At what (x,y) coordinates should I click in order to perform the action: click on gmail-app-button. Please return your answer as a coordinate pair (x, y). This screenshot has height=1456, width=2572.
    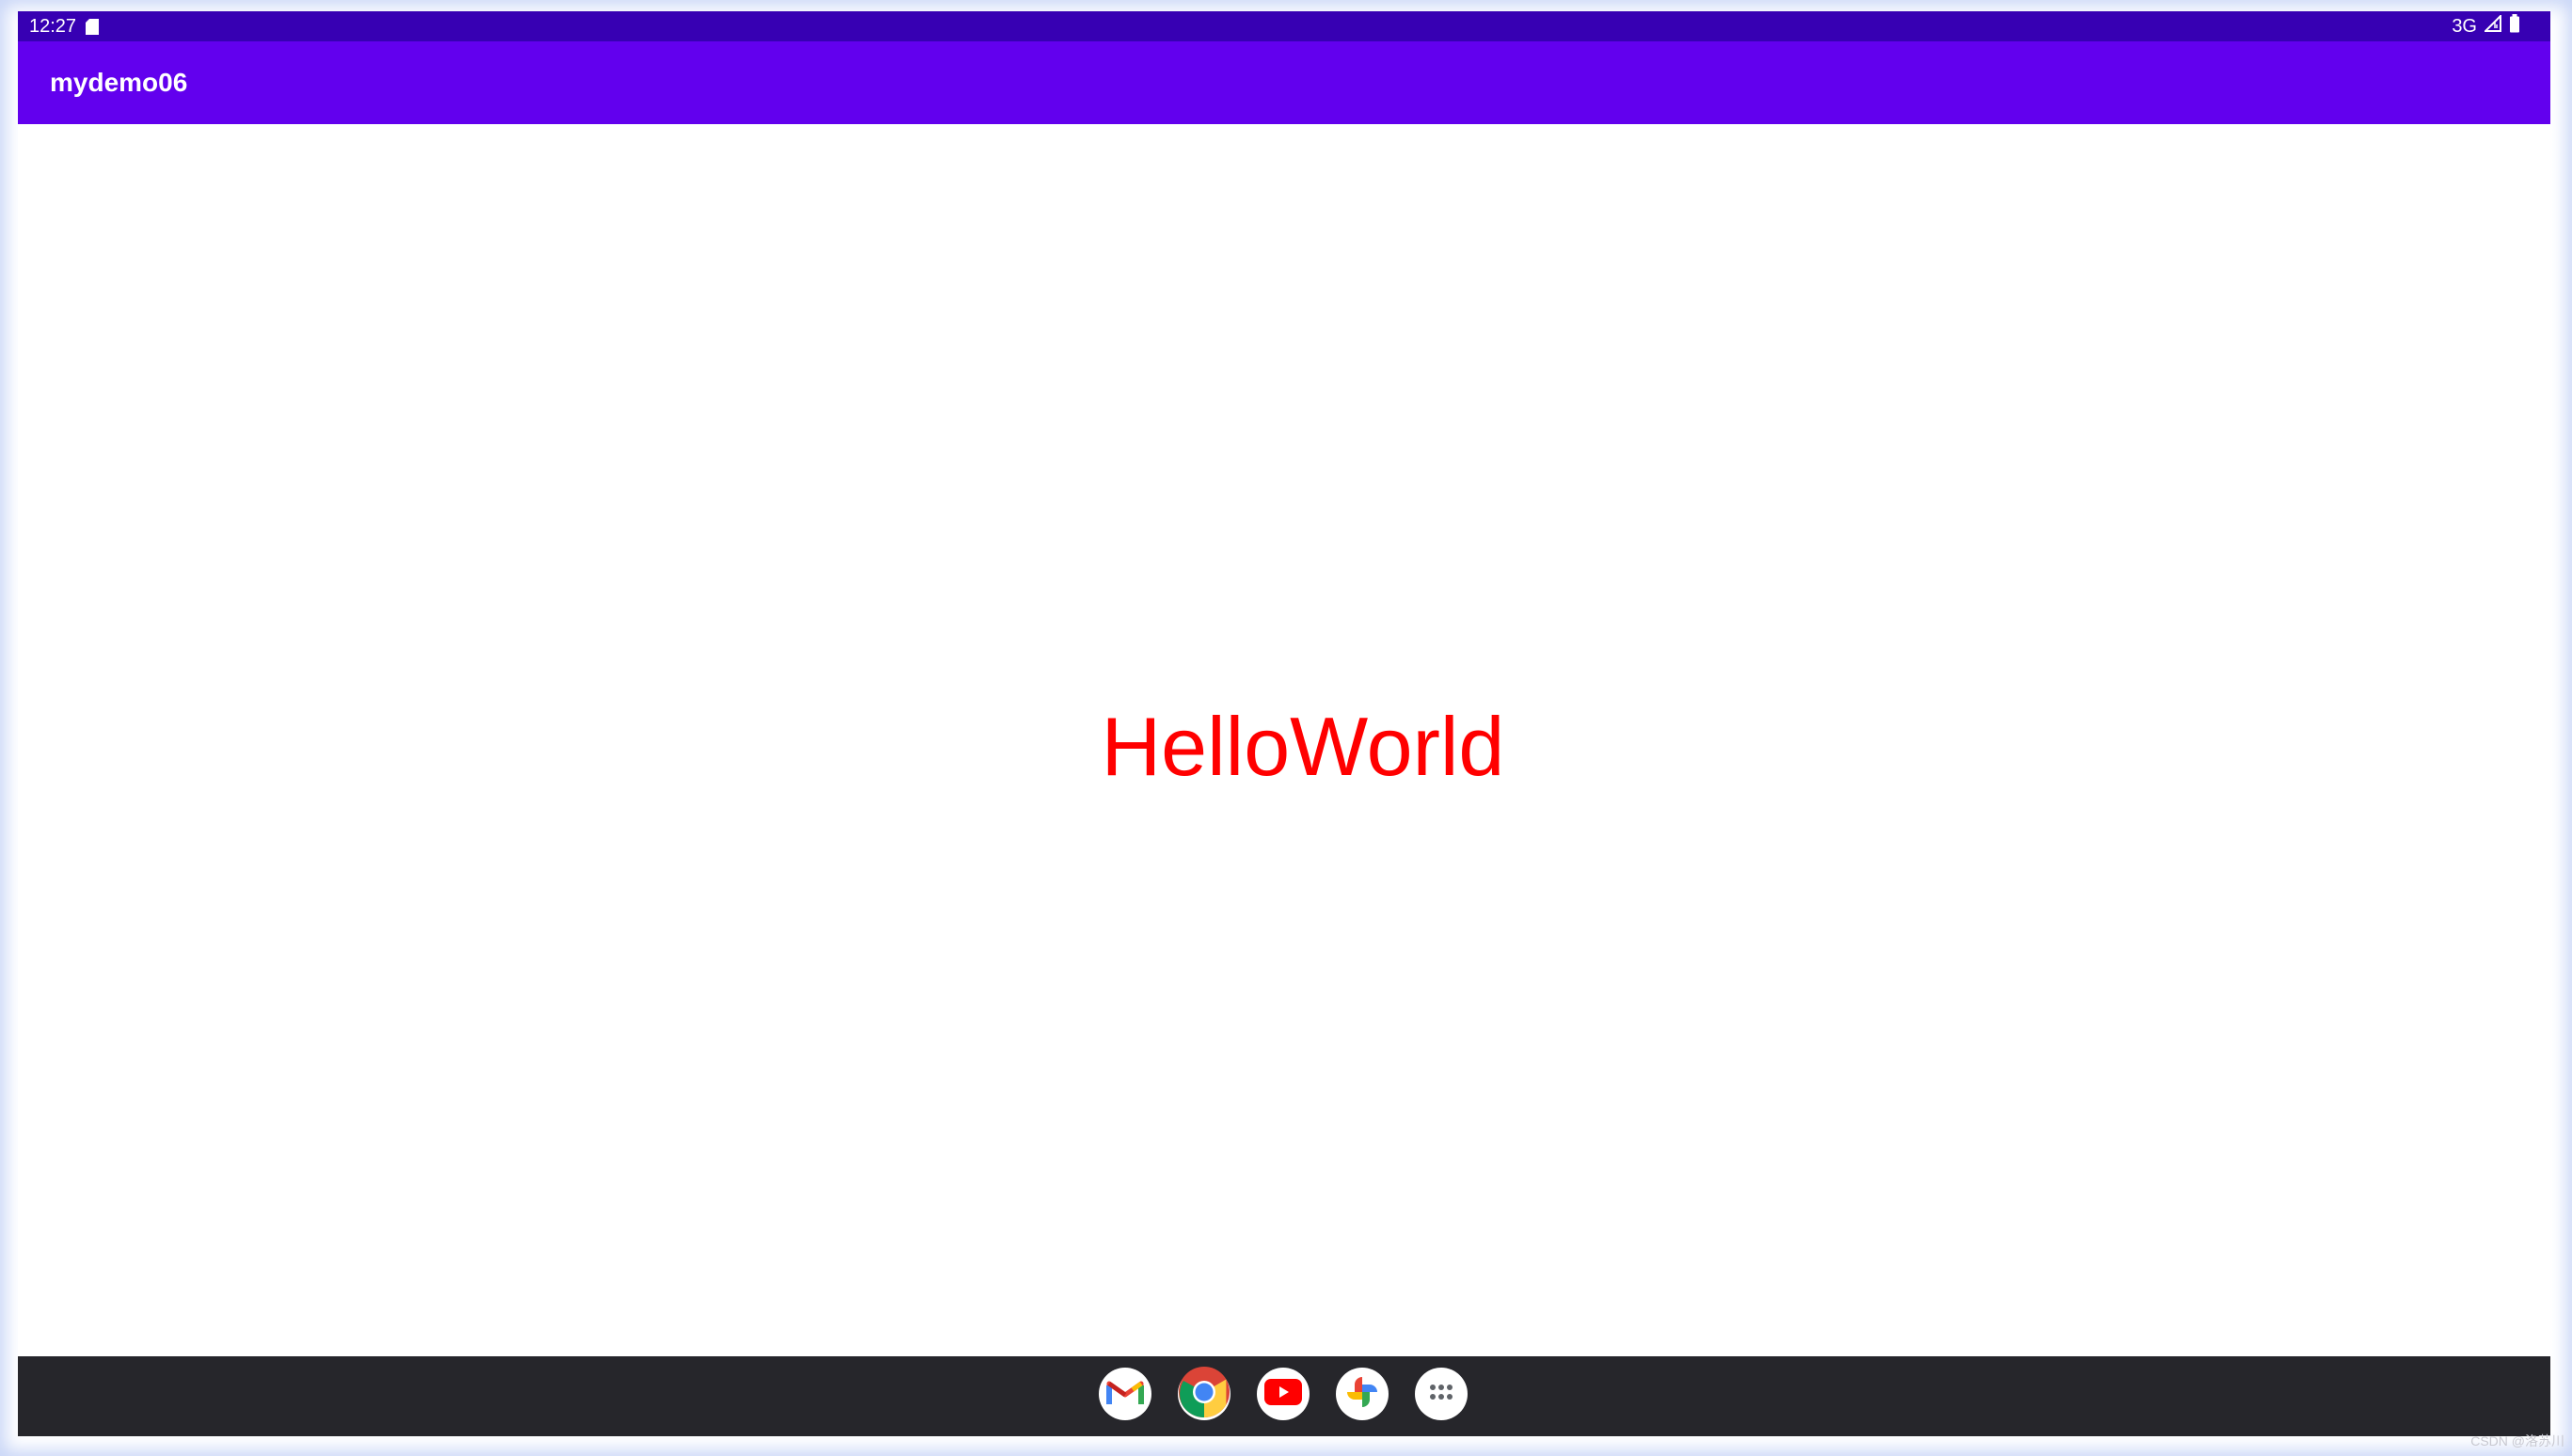
    Looking at the image, I should click on (1125, 1394).